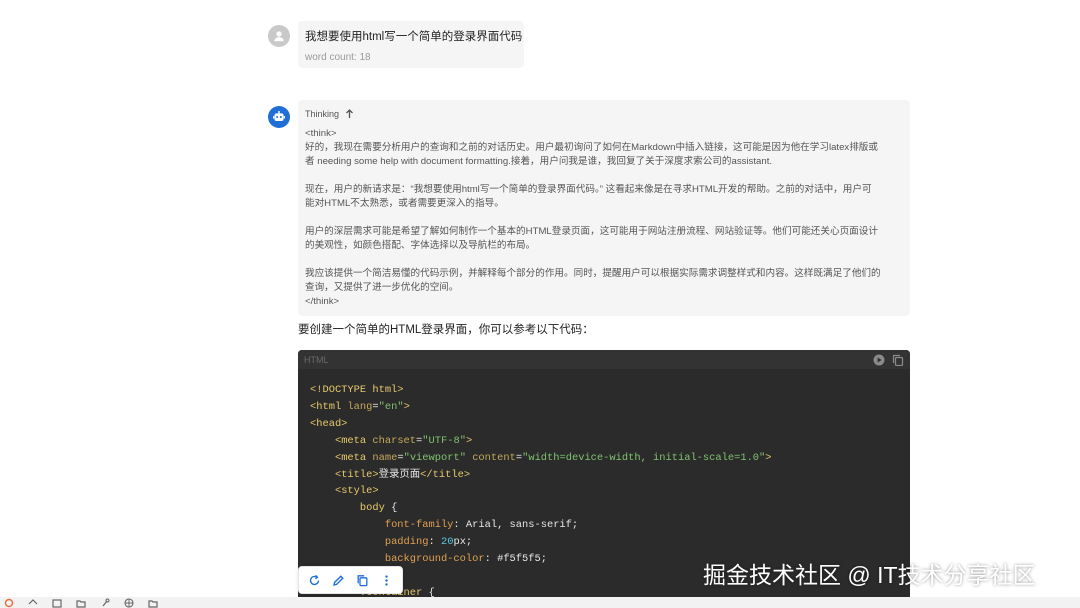  Describe the element at coordinates (444, 440) in the screenshot. I see `code-token: "UTF-8"` at that location.